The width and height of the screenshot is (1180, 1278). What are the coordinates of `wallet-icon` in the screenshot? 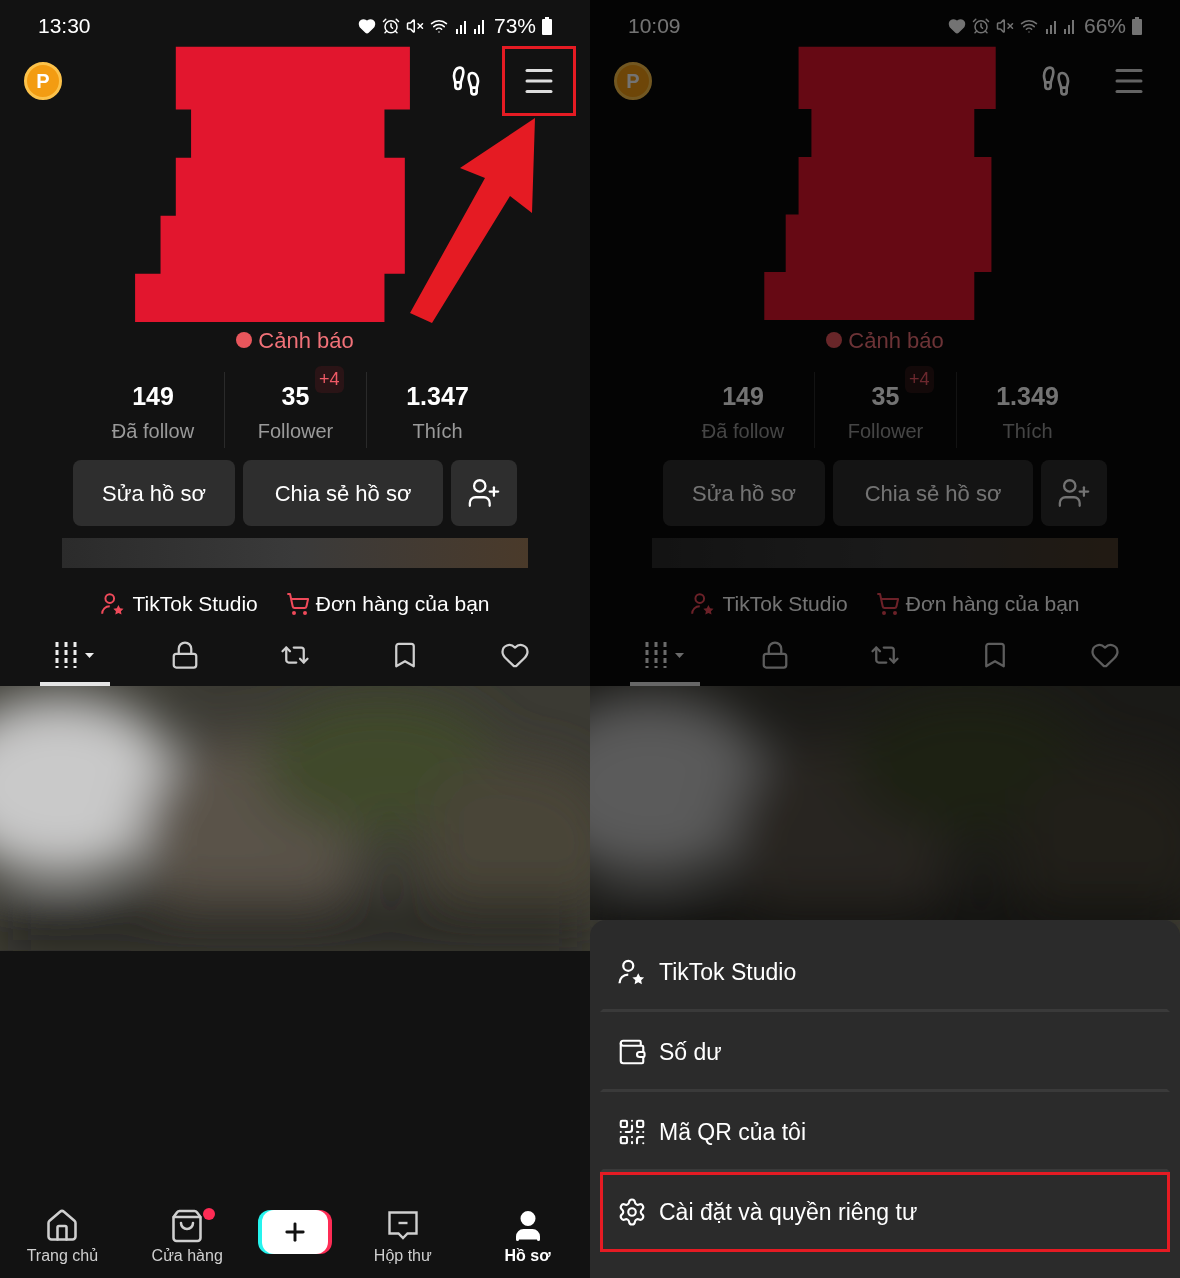 It's located at (632, 1052).